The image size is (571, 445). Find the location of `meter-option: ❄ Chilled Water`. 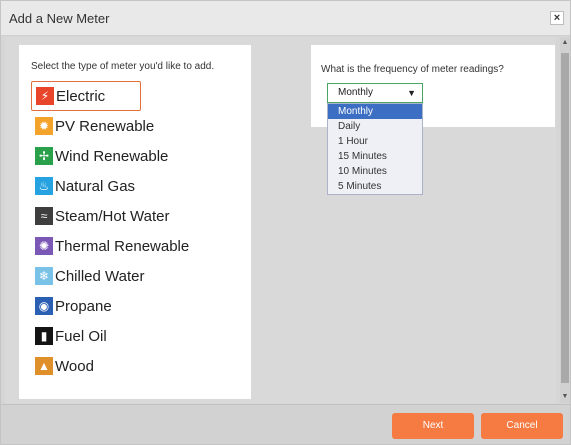

meter-option: ❄ Chilled Water is located at coordinates (137, 276).